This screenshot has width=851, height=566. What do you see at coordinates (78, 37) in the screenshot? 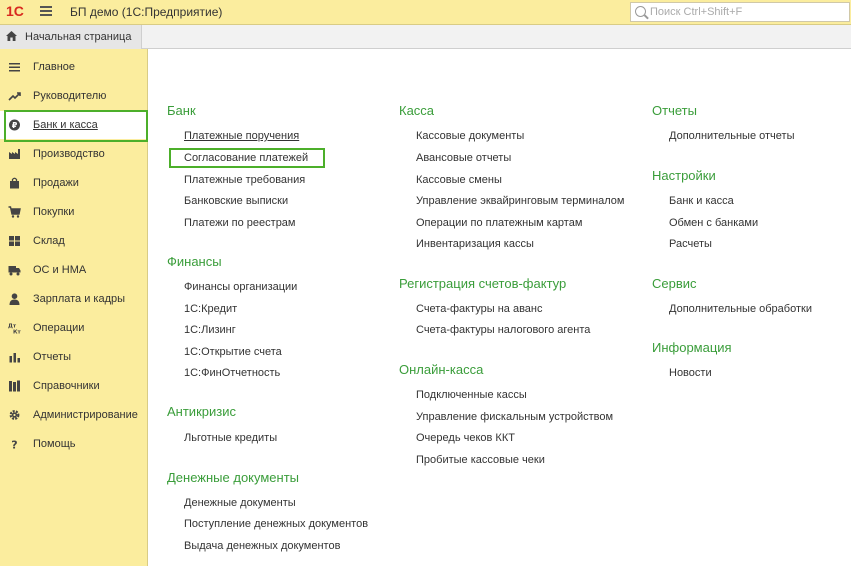
I see `tab-home-label: Начальная страница` at bounding box center [78, 37].